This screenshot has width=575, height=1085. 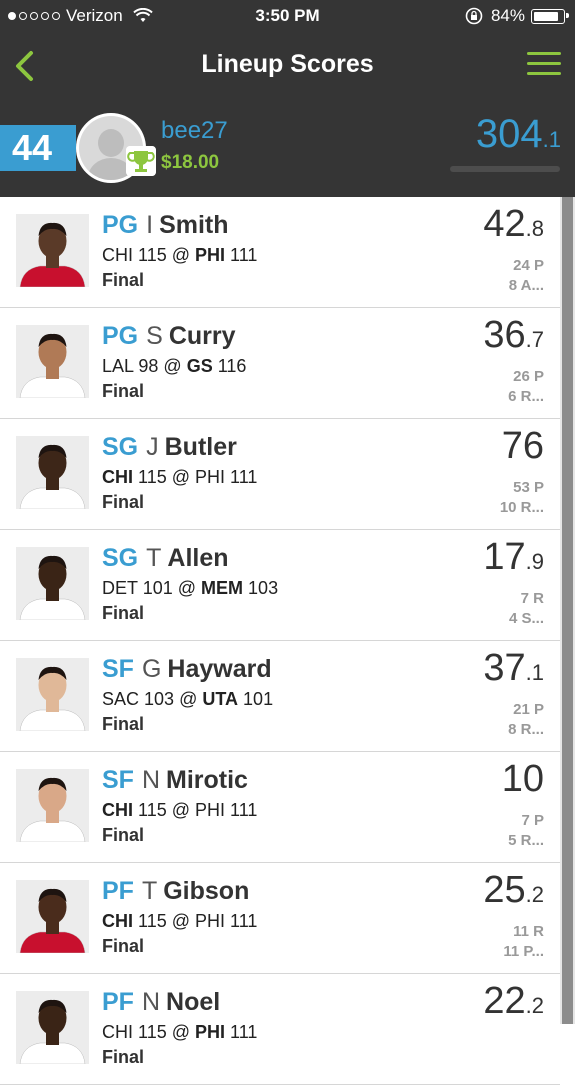 What do you see at coordinates (121, 699) in the screenshot?
I see `away-team: SAC` at bounding box center [121, 699].